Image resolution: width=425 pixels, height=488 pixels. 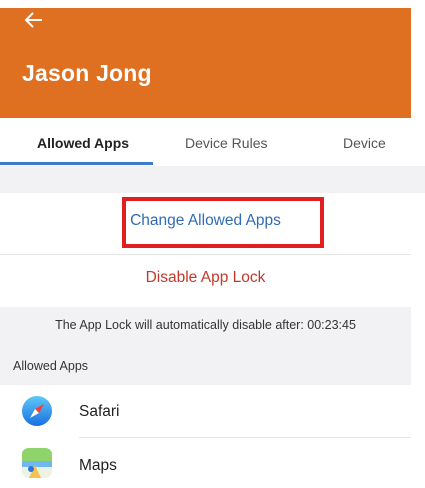 I want to click on divider, so click(x=205, y=254).